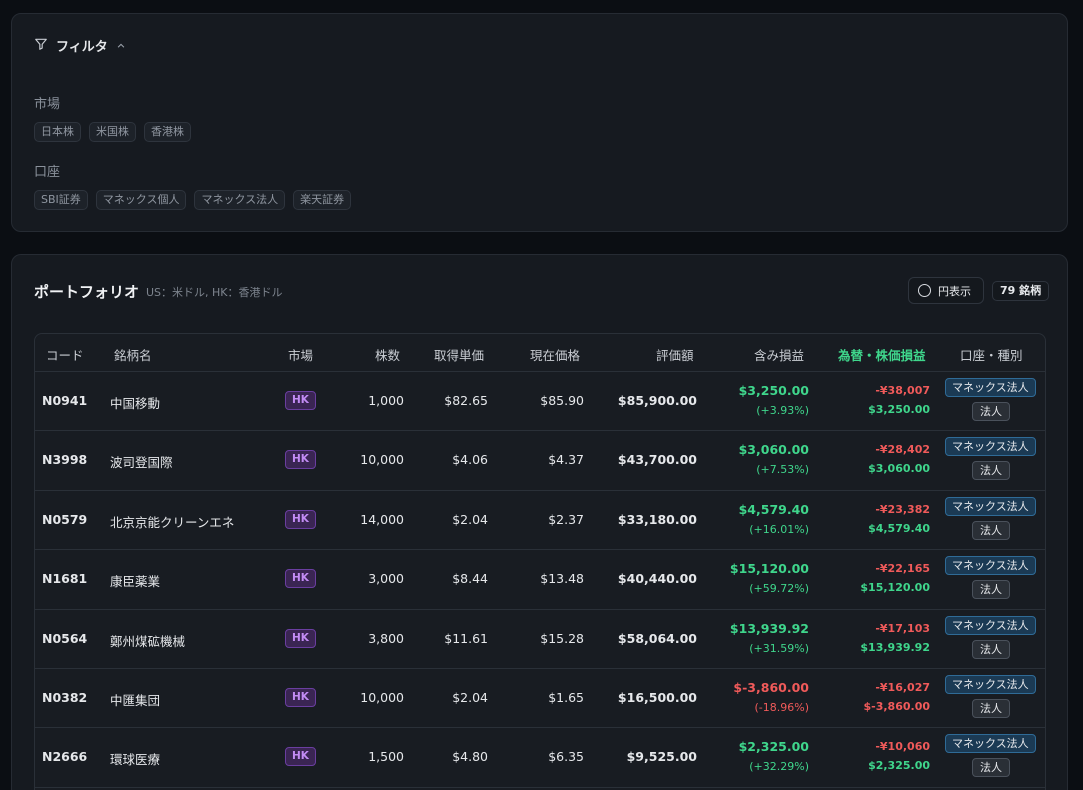 Image resolution: width=1083 pixels, height=790 pixels. I want to click on price-pl-usd: $3,060.00, so click(899, 469).